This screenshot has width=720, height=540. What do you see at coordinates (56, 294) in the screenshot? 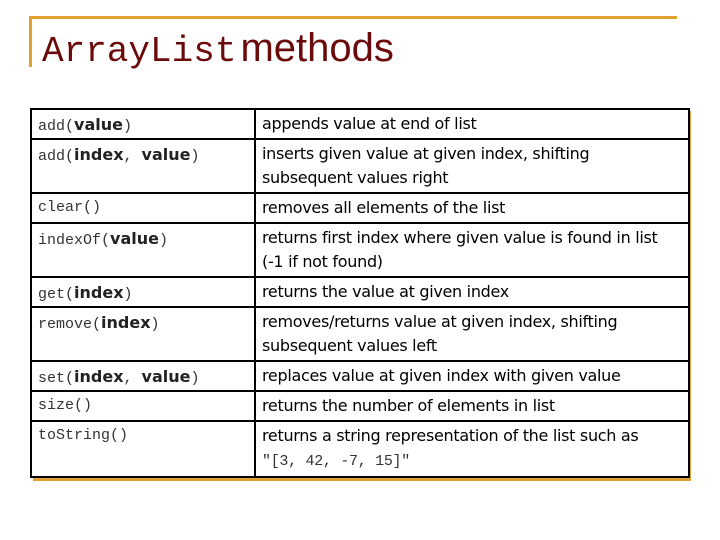
I see `method-name: get(` at bounding box center [56, 294].